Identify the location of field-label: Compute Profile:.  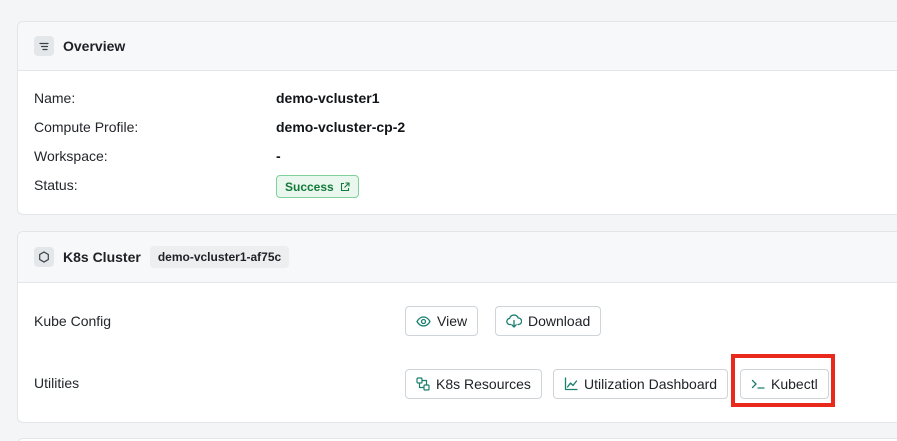
(86, 127).